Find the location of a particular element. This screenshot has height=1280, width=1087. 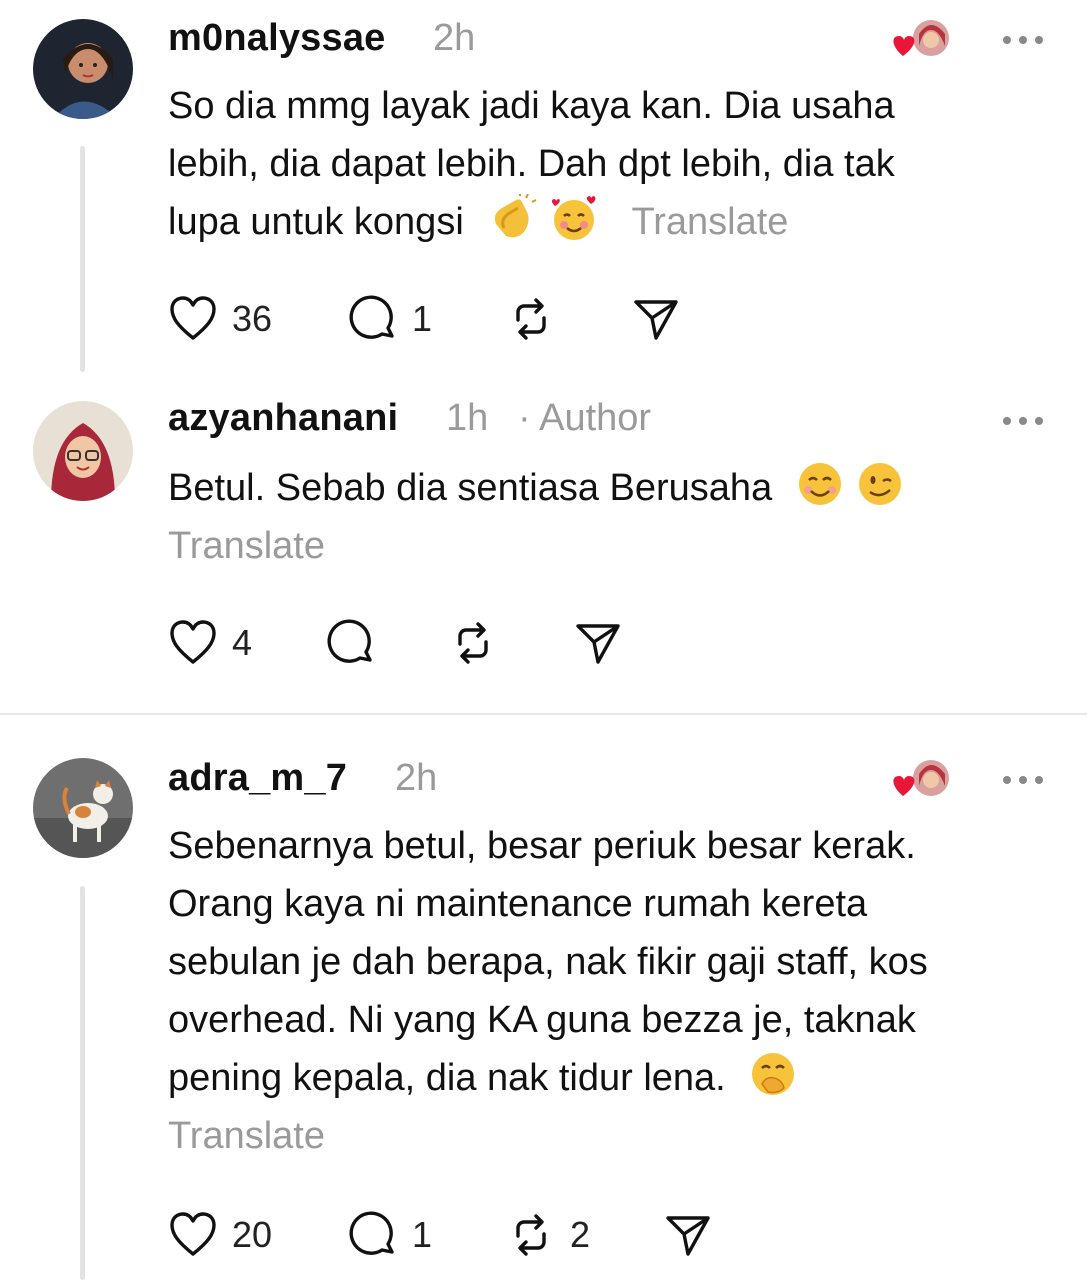

comment-line: lupa untuk kongsi is located at coordinates (316, 222).